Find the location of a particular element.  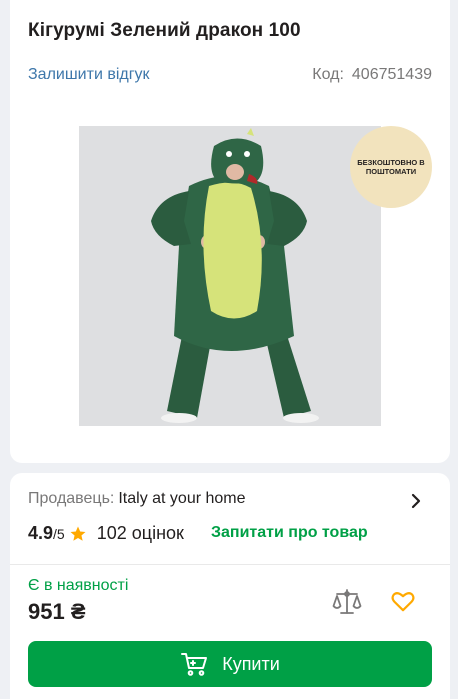

rating-summary: 4.9/5 102 оцінок is located at coordinates (106, 533).